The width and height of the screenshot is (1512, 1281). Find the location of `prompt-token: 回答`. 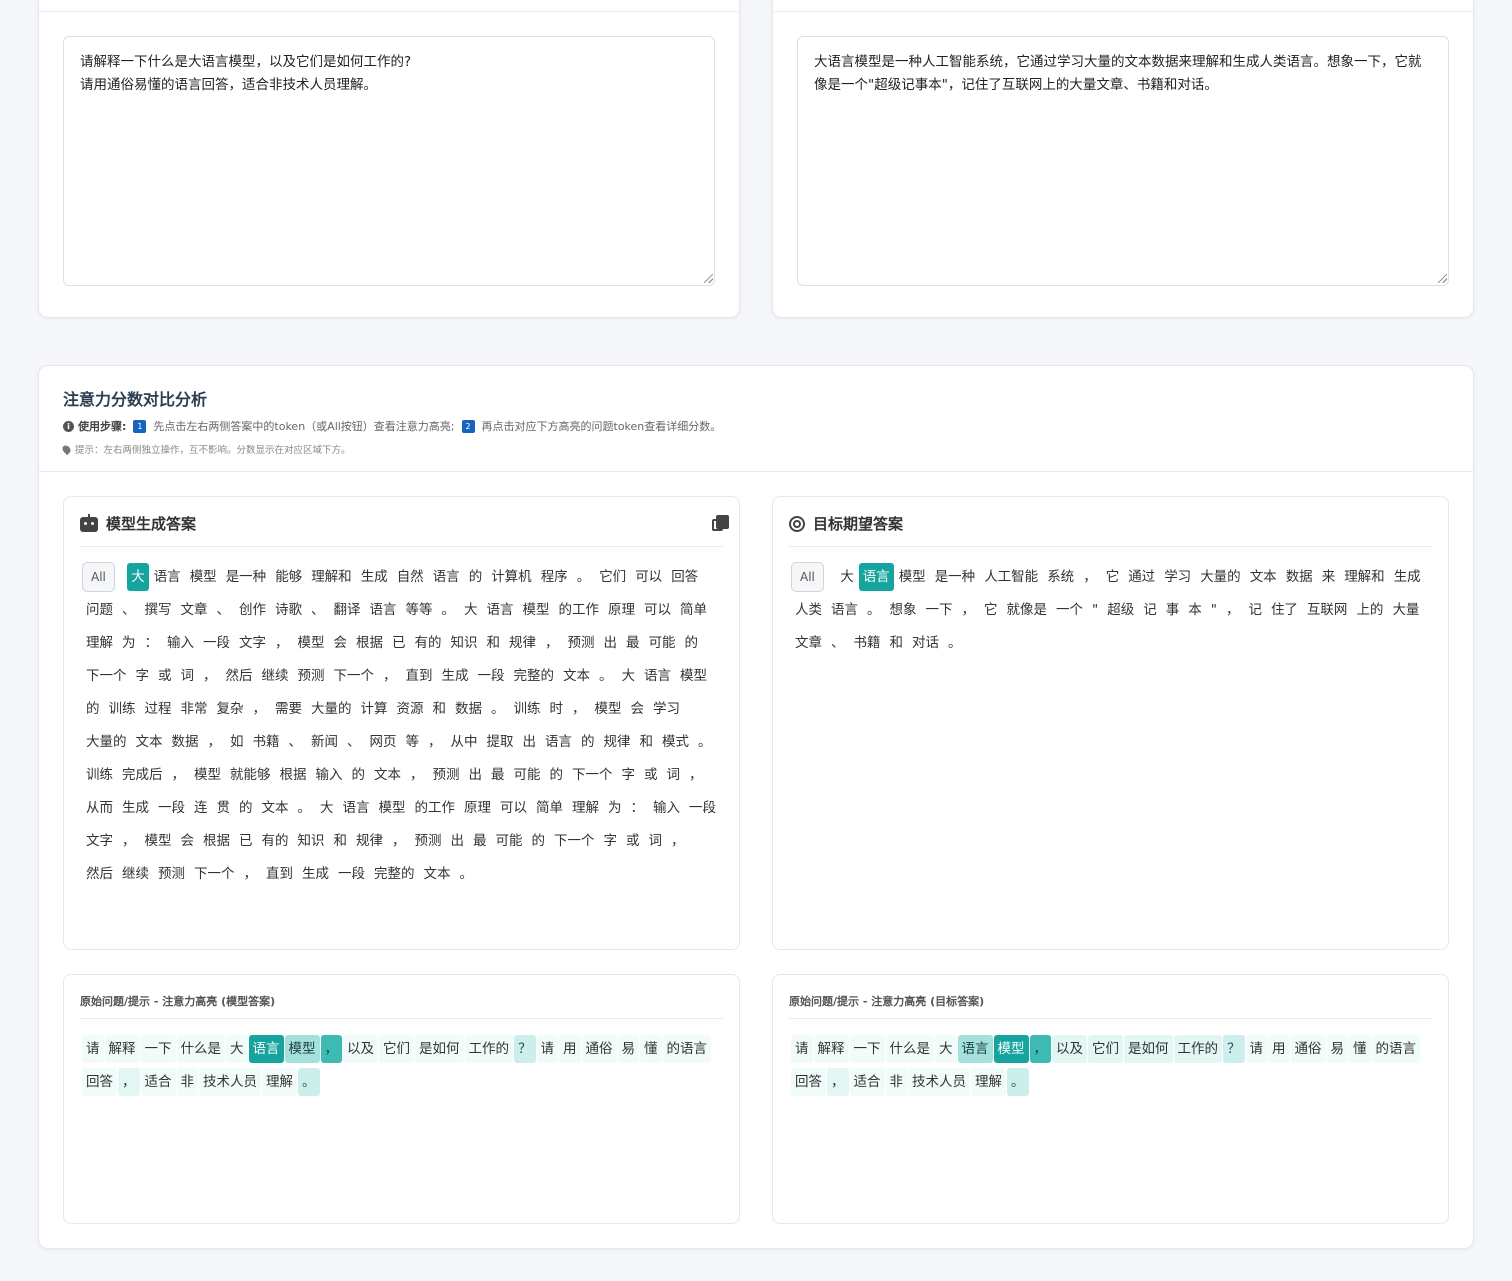

prompt-token: 回答 is located at coordinates (99, 1082).